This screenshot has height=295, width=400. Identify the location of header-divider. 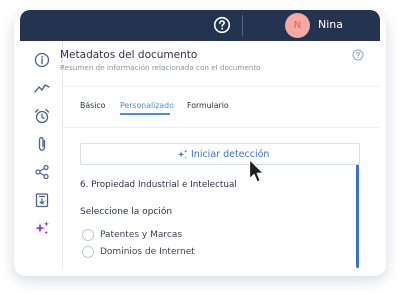
(221, 86).